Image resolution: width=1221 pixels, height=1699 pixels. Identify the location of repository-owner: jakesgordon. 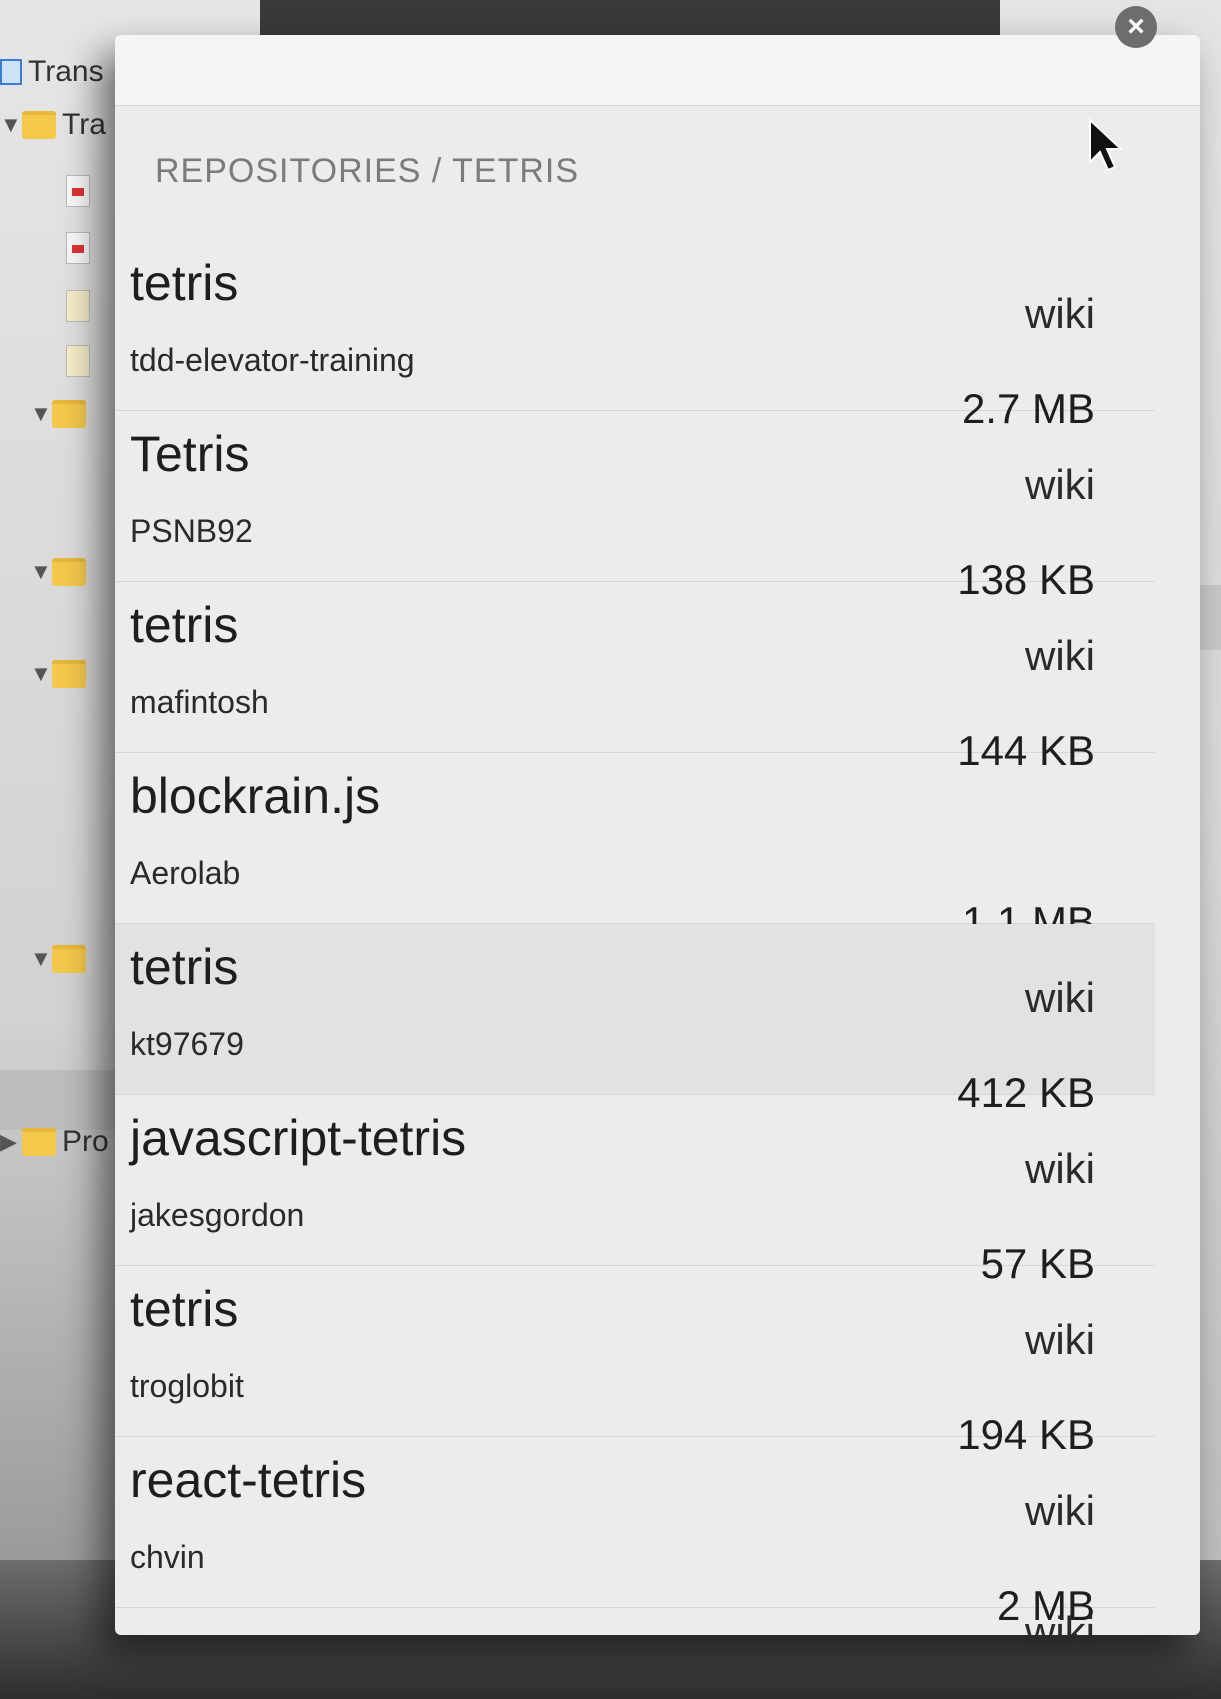
(217, 1215).